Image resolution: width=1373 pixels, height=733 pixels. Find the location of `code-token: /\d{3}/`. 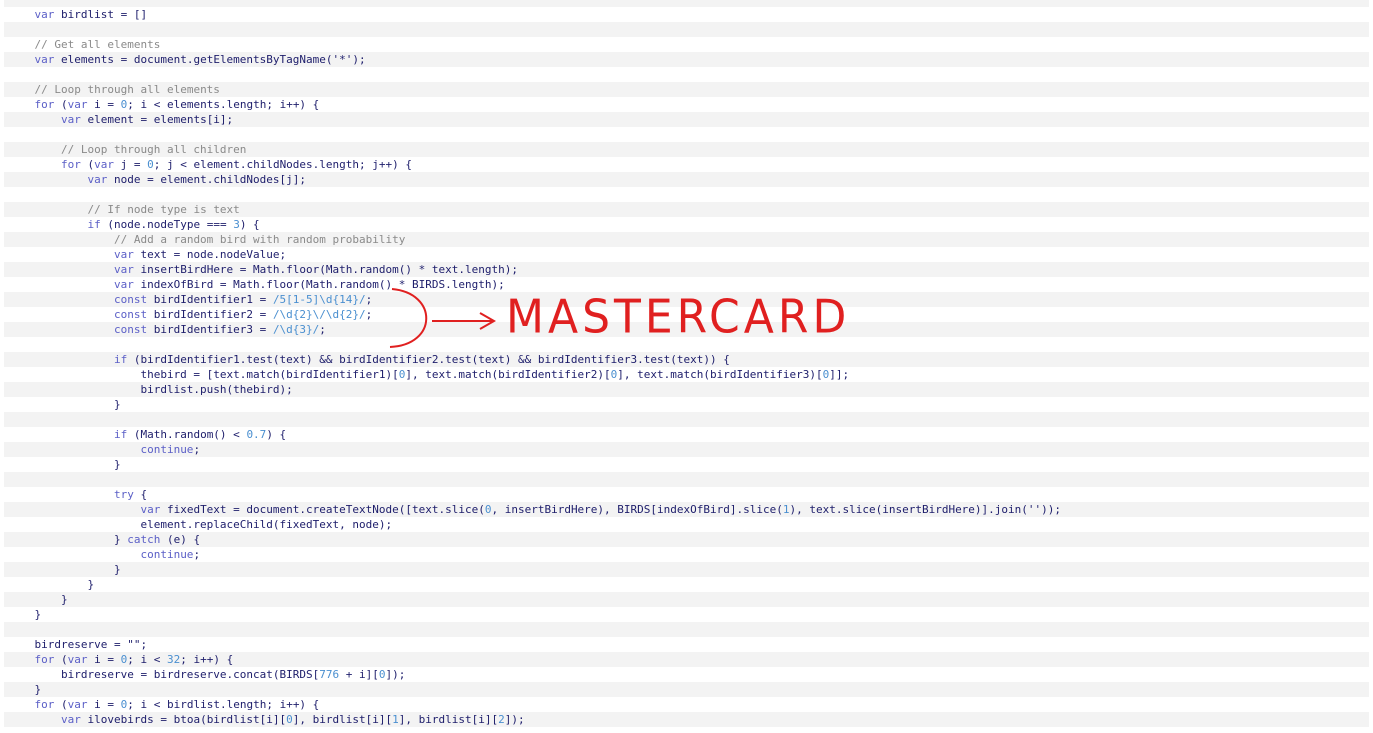

code-token: /\d{3}/ is located at coordinates (296, 329).